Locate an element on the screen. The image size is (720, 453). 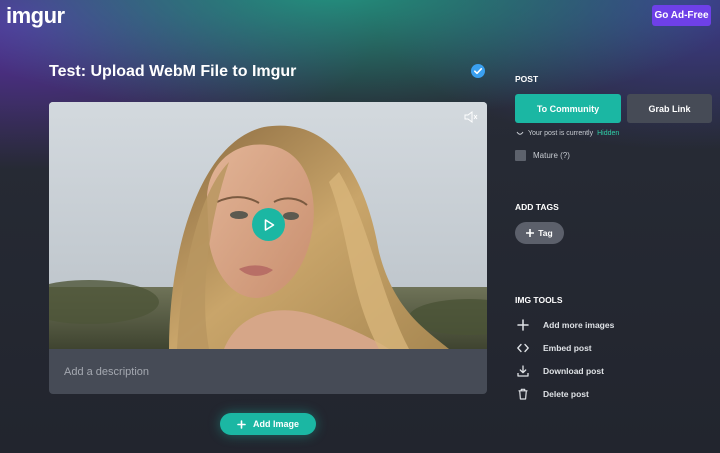
add-image-button: Add Image is located at coordinates (268, 424).